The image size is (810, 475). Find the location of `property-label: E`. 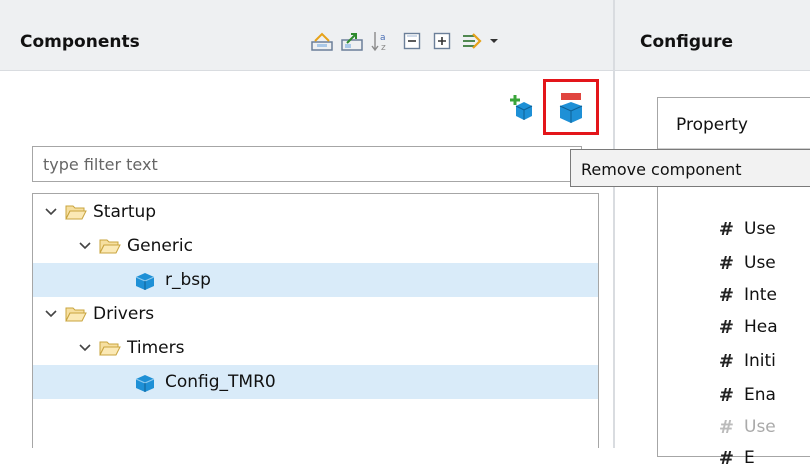

property-label: E is located at coordinates (749, 458).